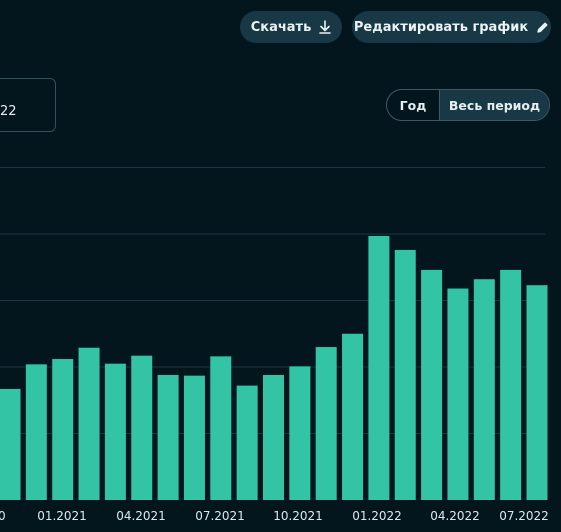 The image size is (561, 532). I want to click on bar-09.2021, so click(300, 433).